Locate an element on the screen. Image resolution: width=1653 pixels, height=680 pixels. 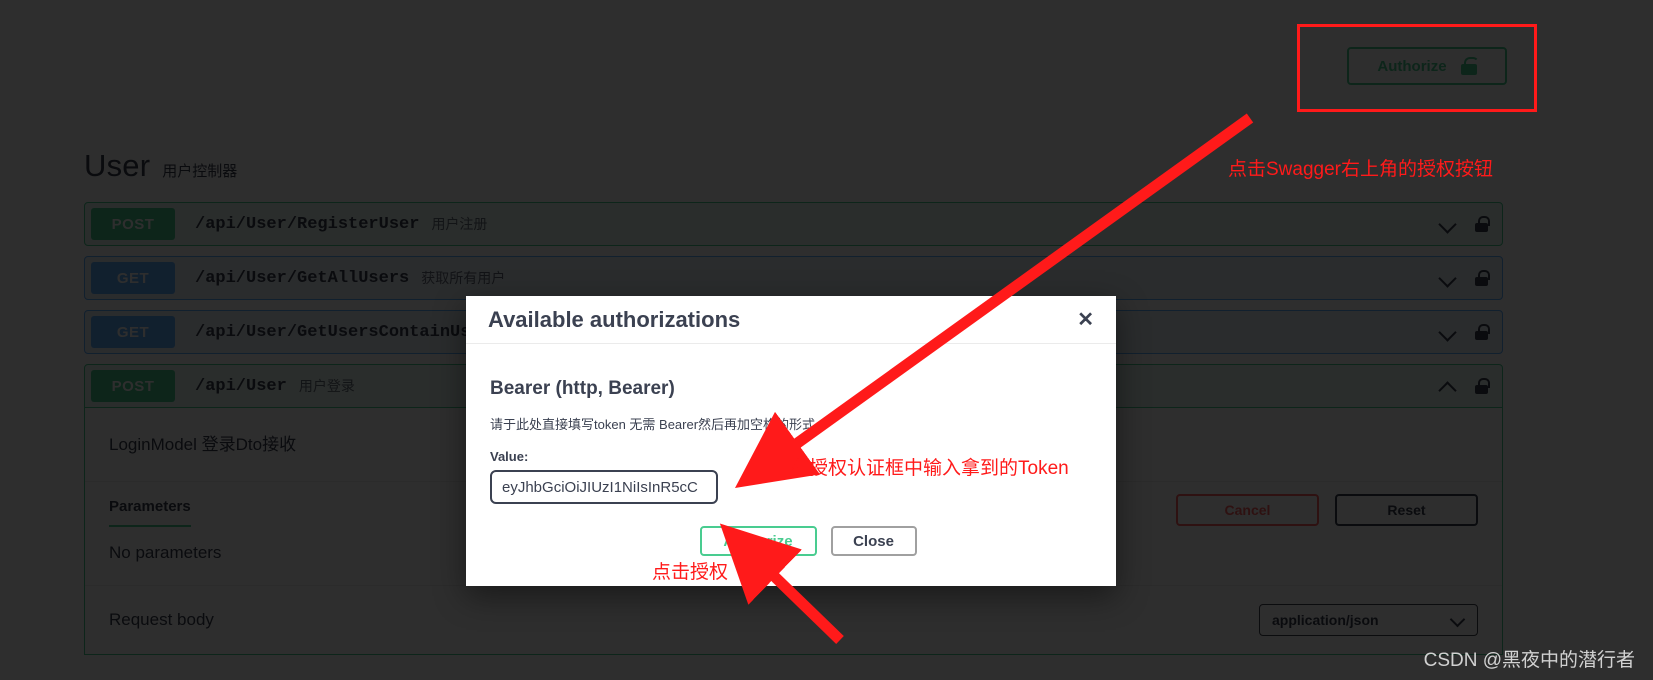
dialog-actions: Authorize Close is located at coordinates (791, 541).